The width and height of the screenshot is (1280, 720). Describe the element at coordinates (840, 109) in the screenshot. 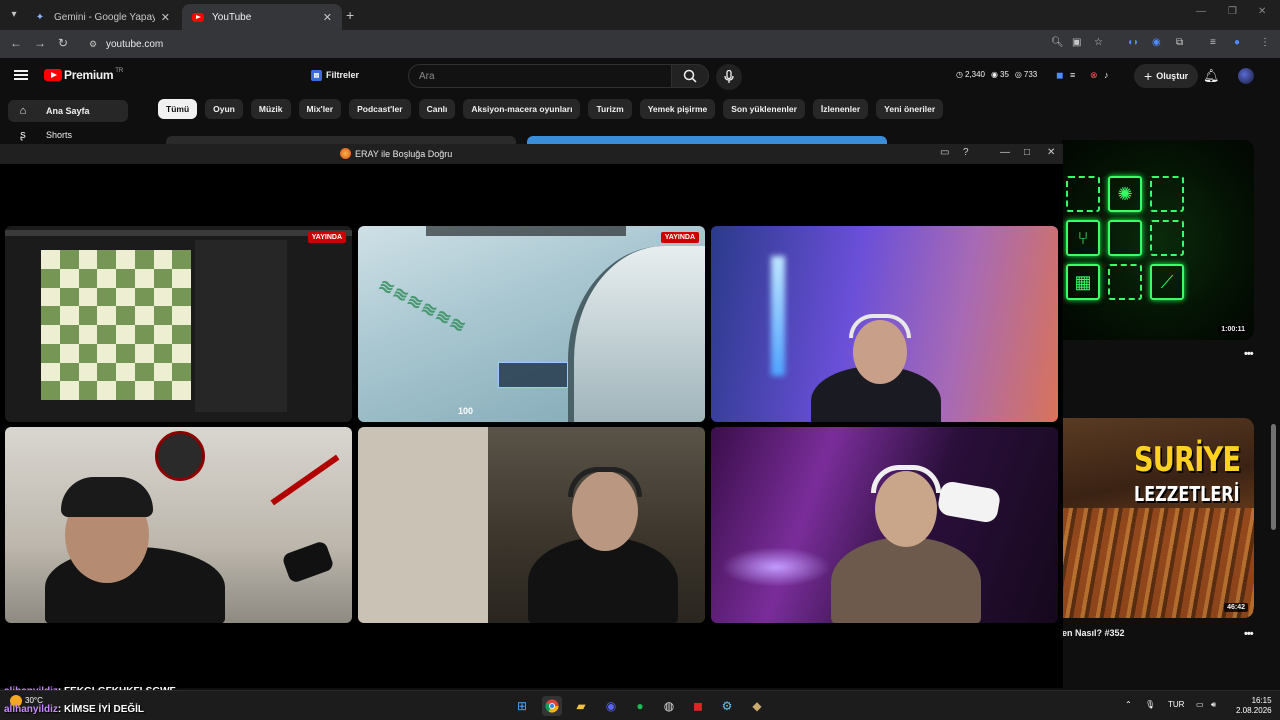

I see `chip-watched: İzlenenler` at that location.